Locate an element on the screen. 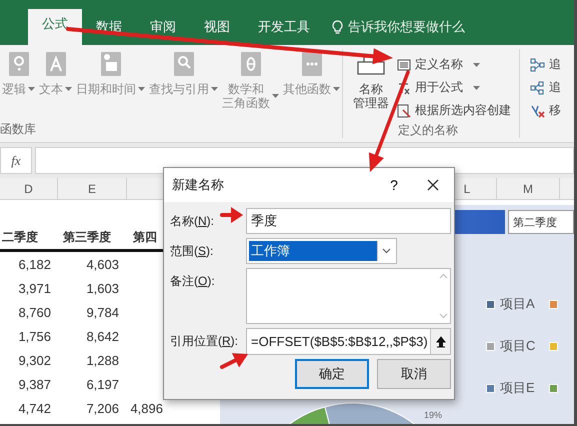 This screenshot has width=577, height=426. table-cell-text: 6,197 is located at coordinates (102, 384).